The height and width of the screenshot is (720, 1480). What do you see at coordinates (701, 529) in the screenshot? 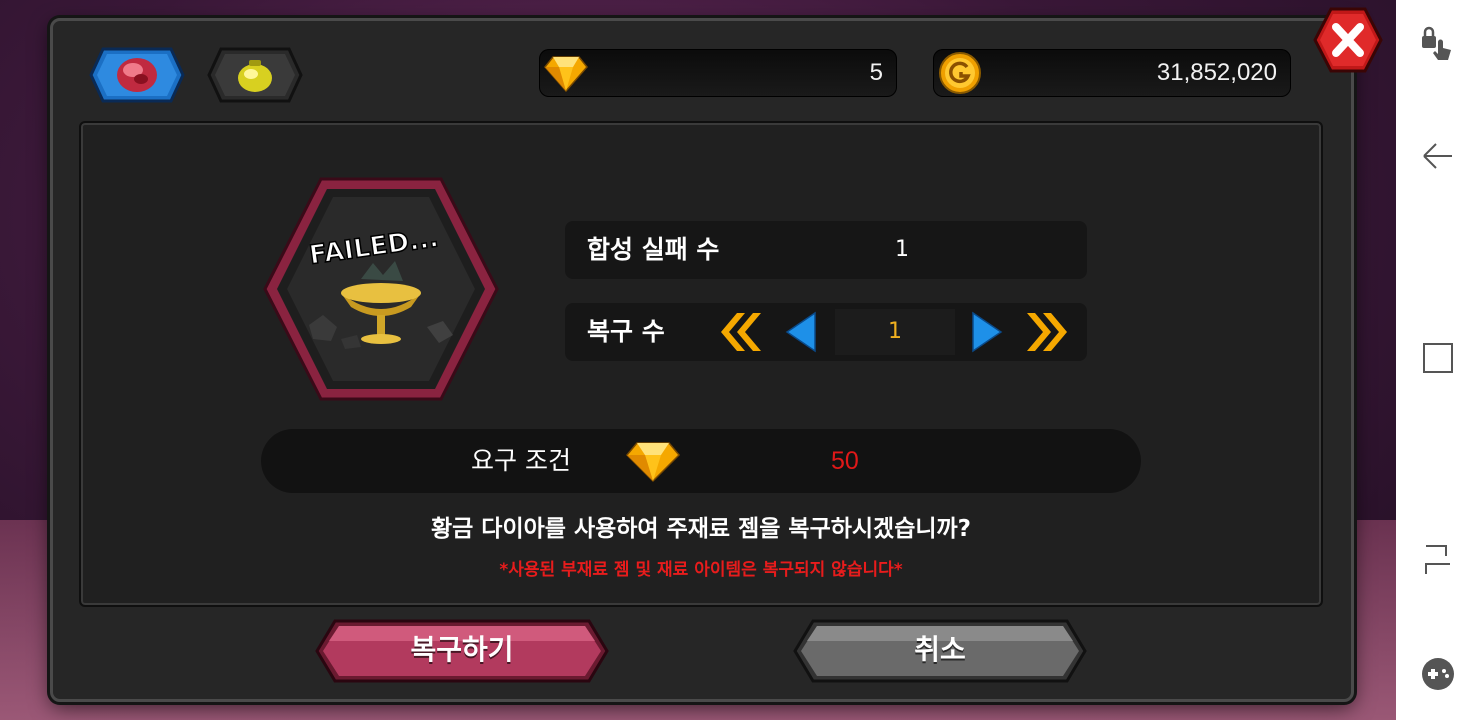
I see `confirm-question: 황금 다이아를 사용하여 주재료 젬을 복구하시겠습니까?` at bounding box center [701, 529].